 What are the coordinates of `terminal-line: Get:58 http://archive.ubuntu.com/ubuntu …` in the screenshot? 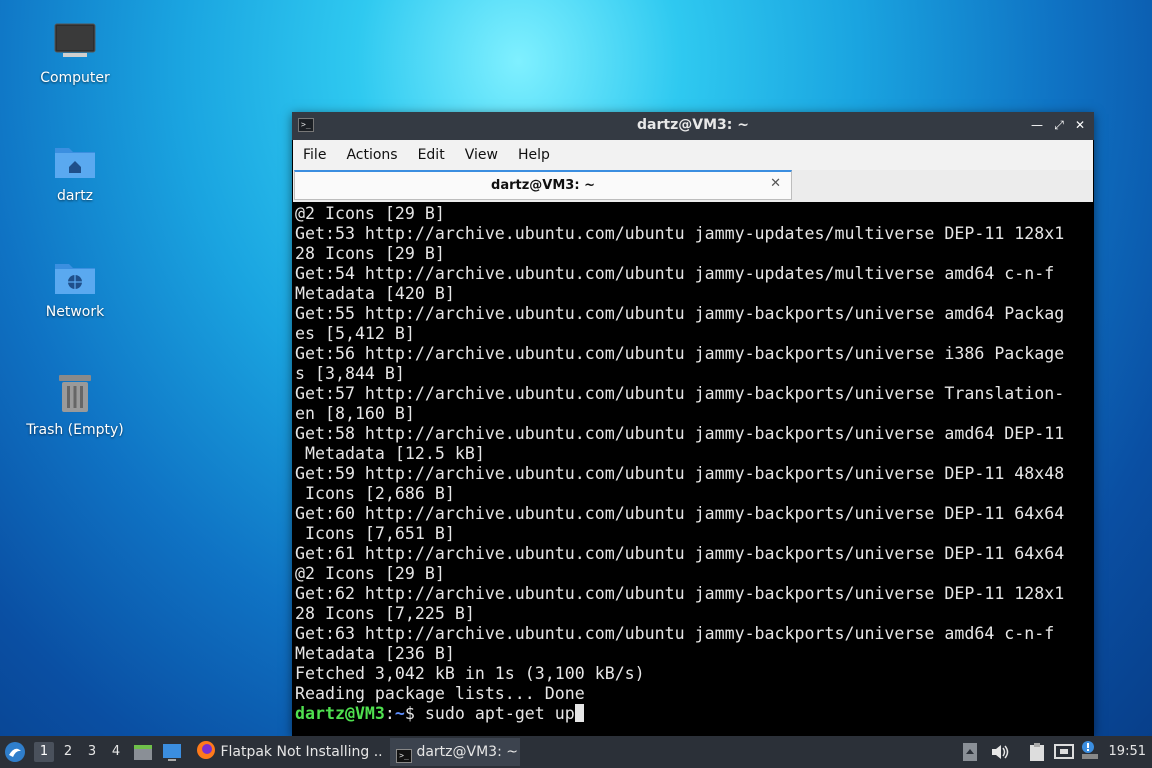 It's located at (680, 433).